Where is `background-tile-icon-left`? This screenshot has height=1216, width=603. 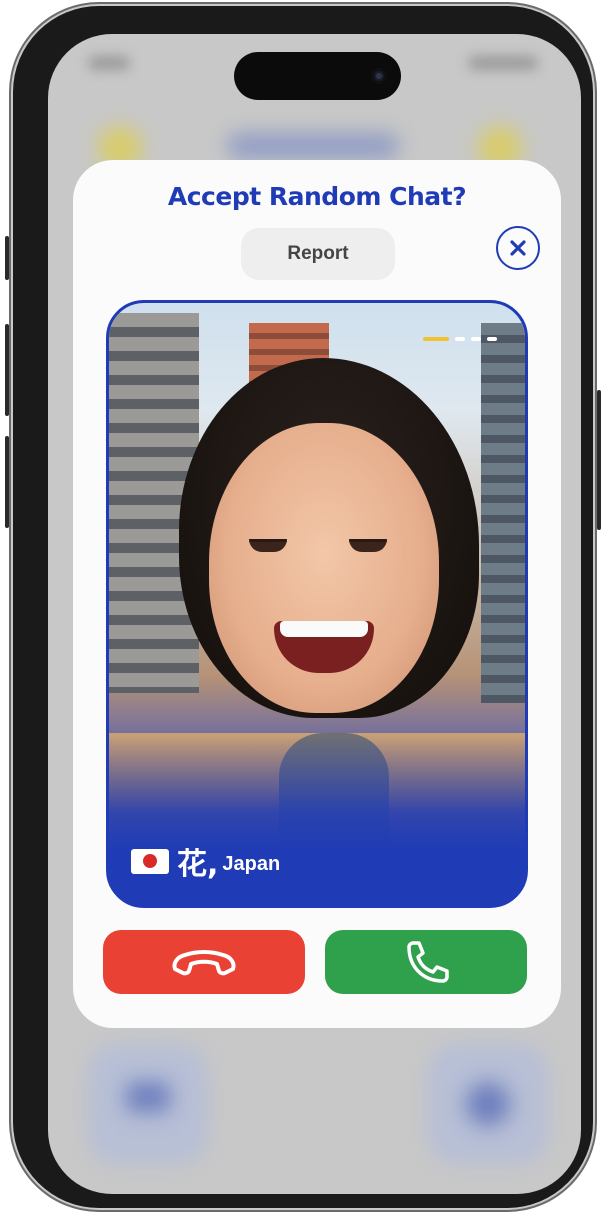
background-tile-icon-left is located at coordinates (148, 1097).